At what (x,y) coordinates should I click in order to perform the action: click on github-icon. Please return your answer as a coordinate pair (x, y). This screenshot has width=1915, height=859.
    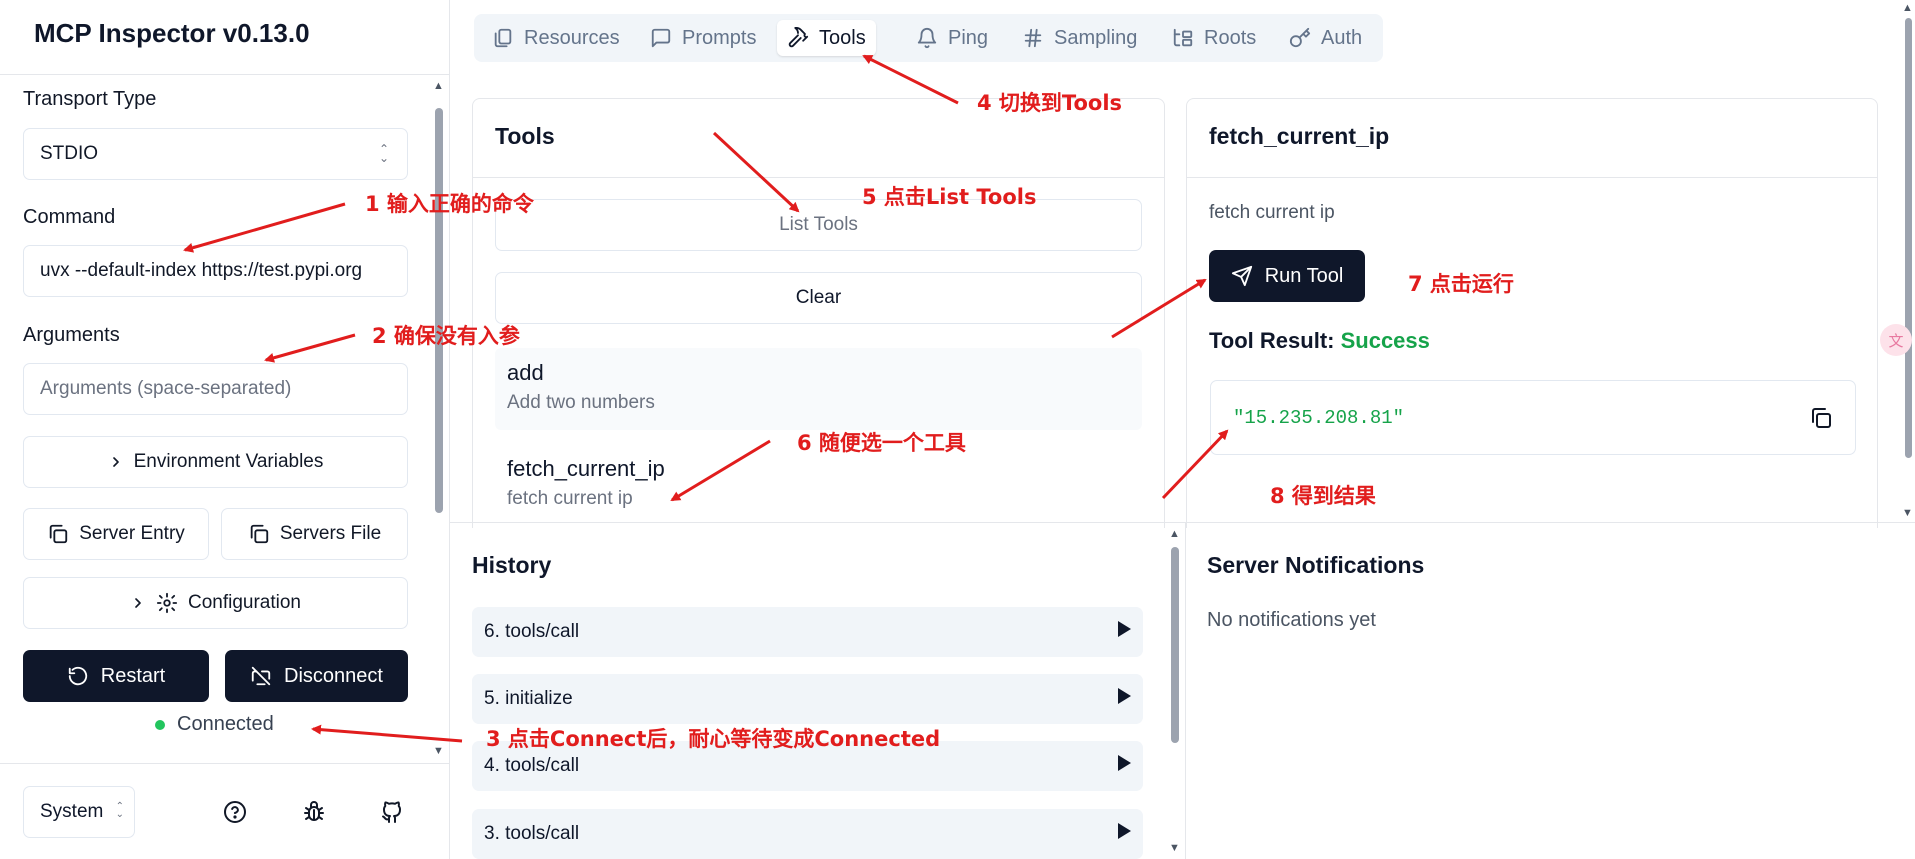
    Looking at the image, I should click on (392, 812).